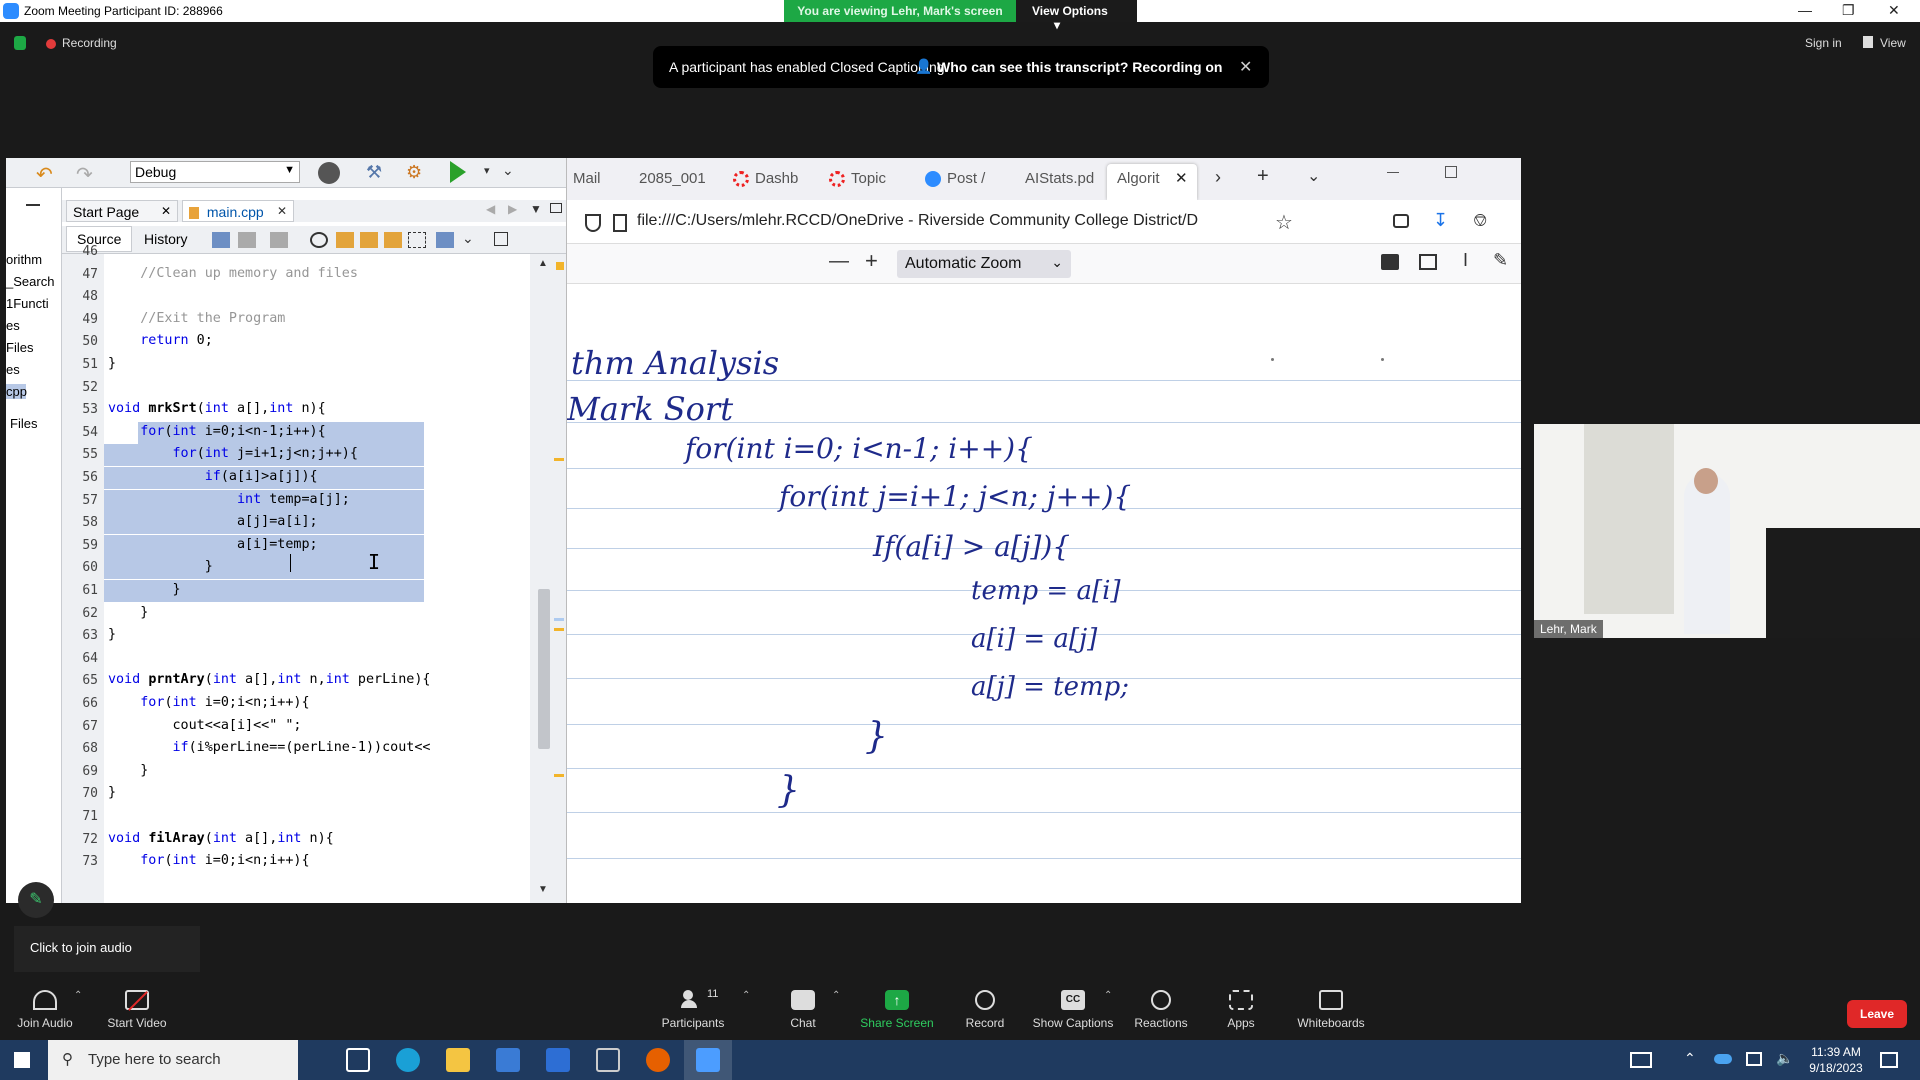 The width and height of the screenshot is (1920, 1080). Describe the element at coordinates (543, 889) in the screenshot. I see `scroll-down-icon: ▼` at that location.